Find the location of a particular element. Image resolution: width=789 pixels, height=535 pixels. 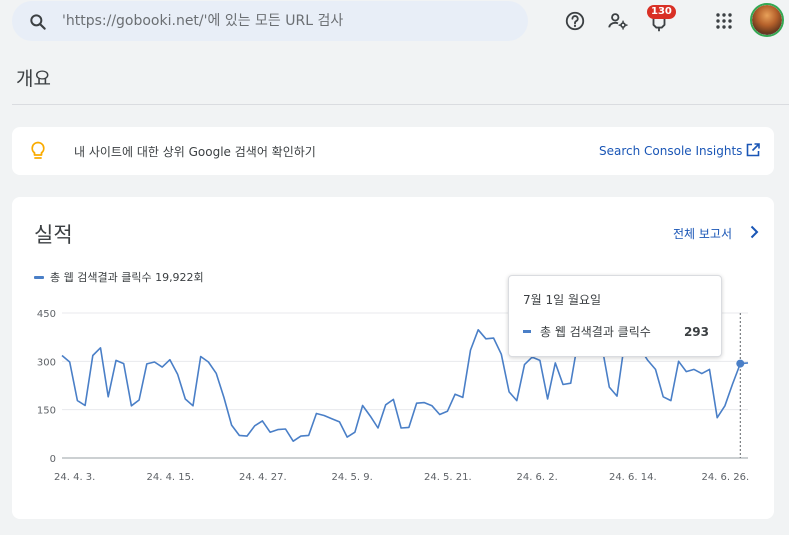

x-tick-label: 24. 6. 14. is located at coordinates (633, 477).